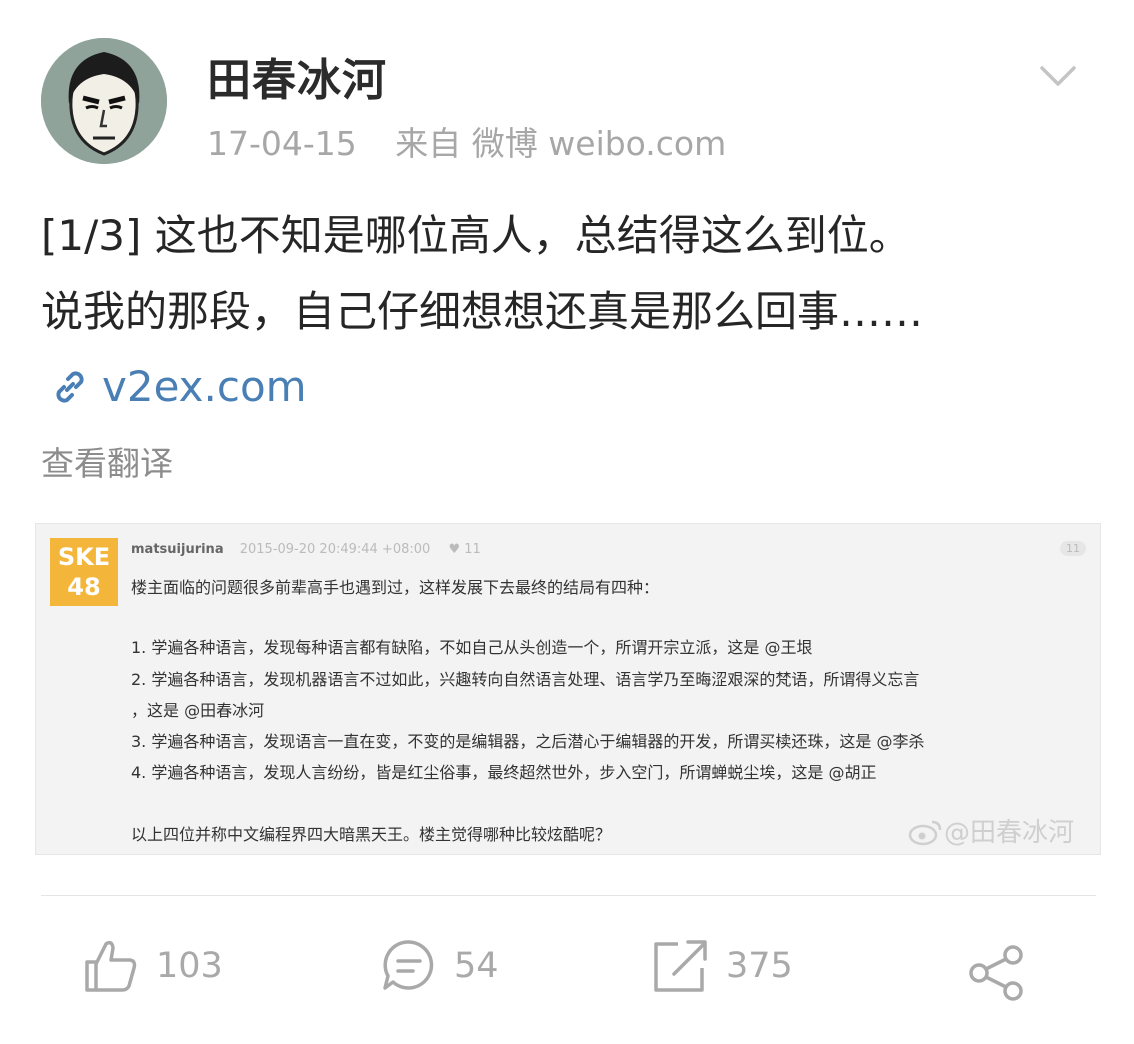 The height and width of the screenshot is (1044, 1134). Describe the element at coordinates (282, 143) in the screenshot. I see `post-date: 17-04-15` at that location.